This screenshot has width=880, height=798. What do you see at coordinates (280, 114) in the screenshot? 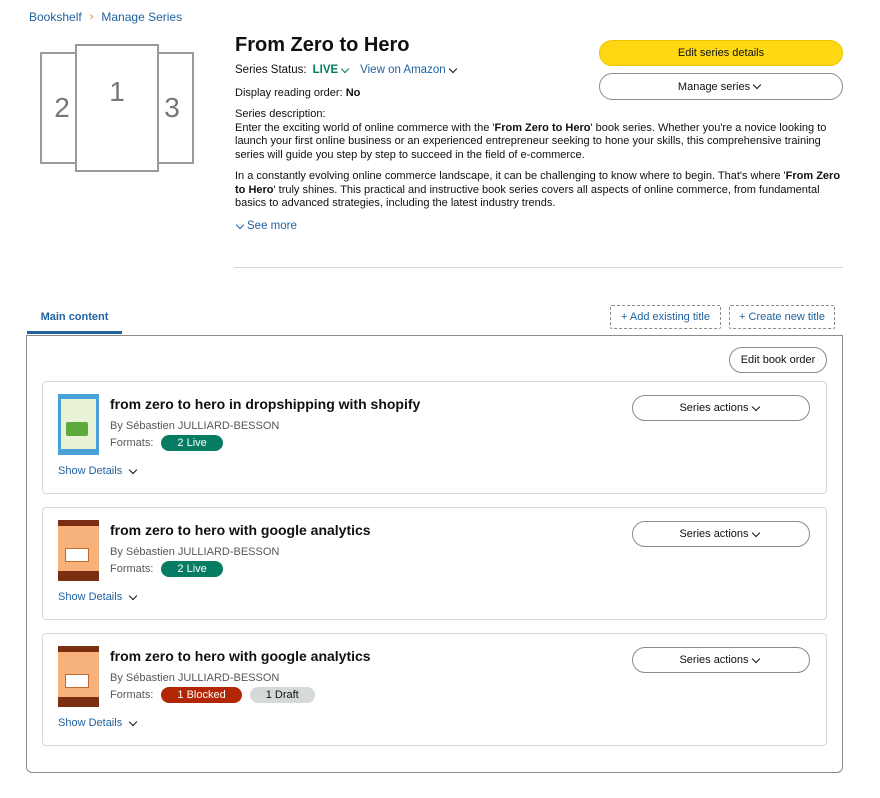
I see `series-description-label: Series description:` at bounding box center [280, 114].